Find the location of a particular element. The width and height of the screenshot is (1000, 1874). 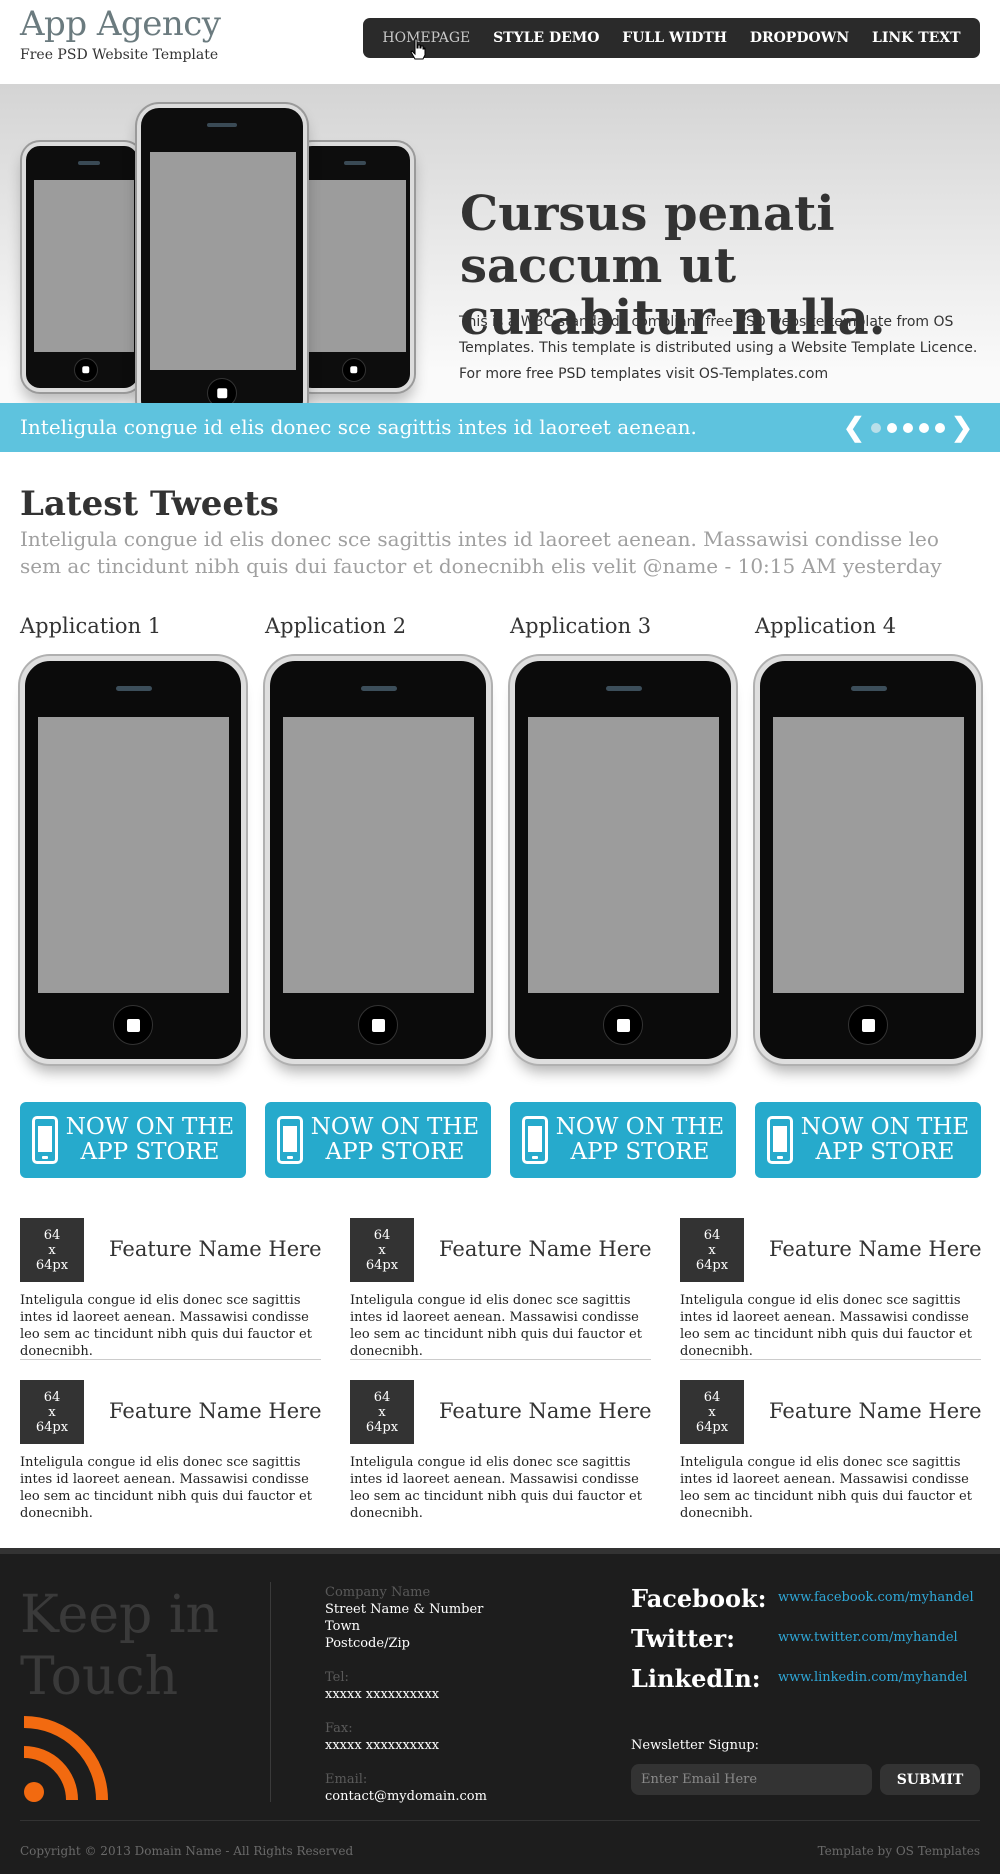

twitter-link: www.twitter.com/myhandel is located at coordinates (868, 1637).